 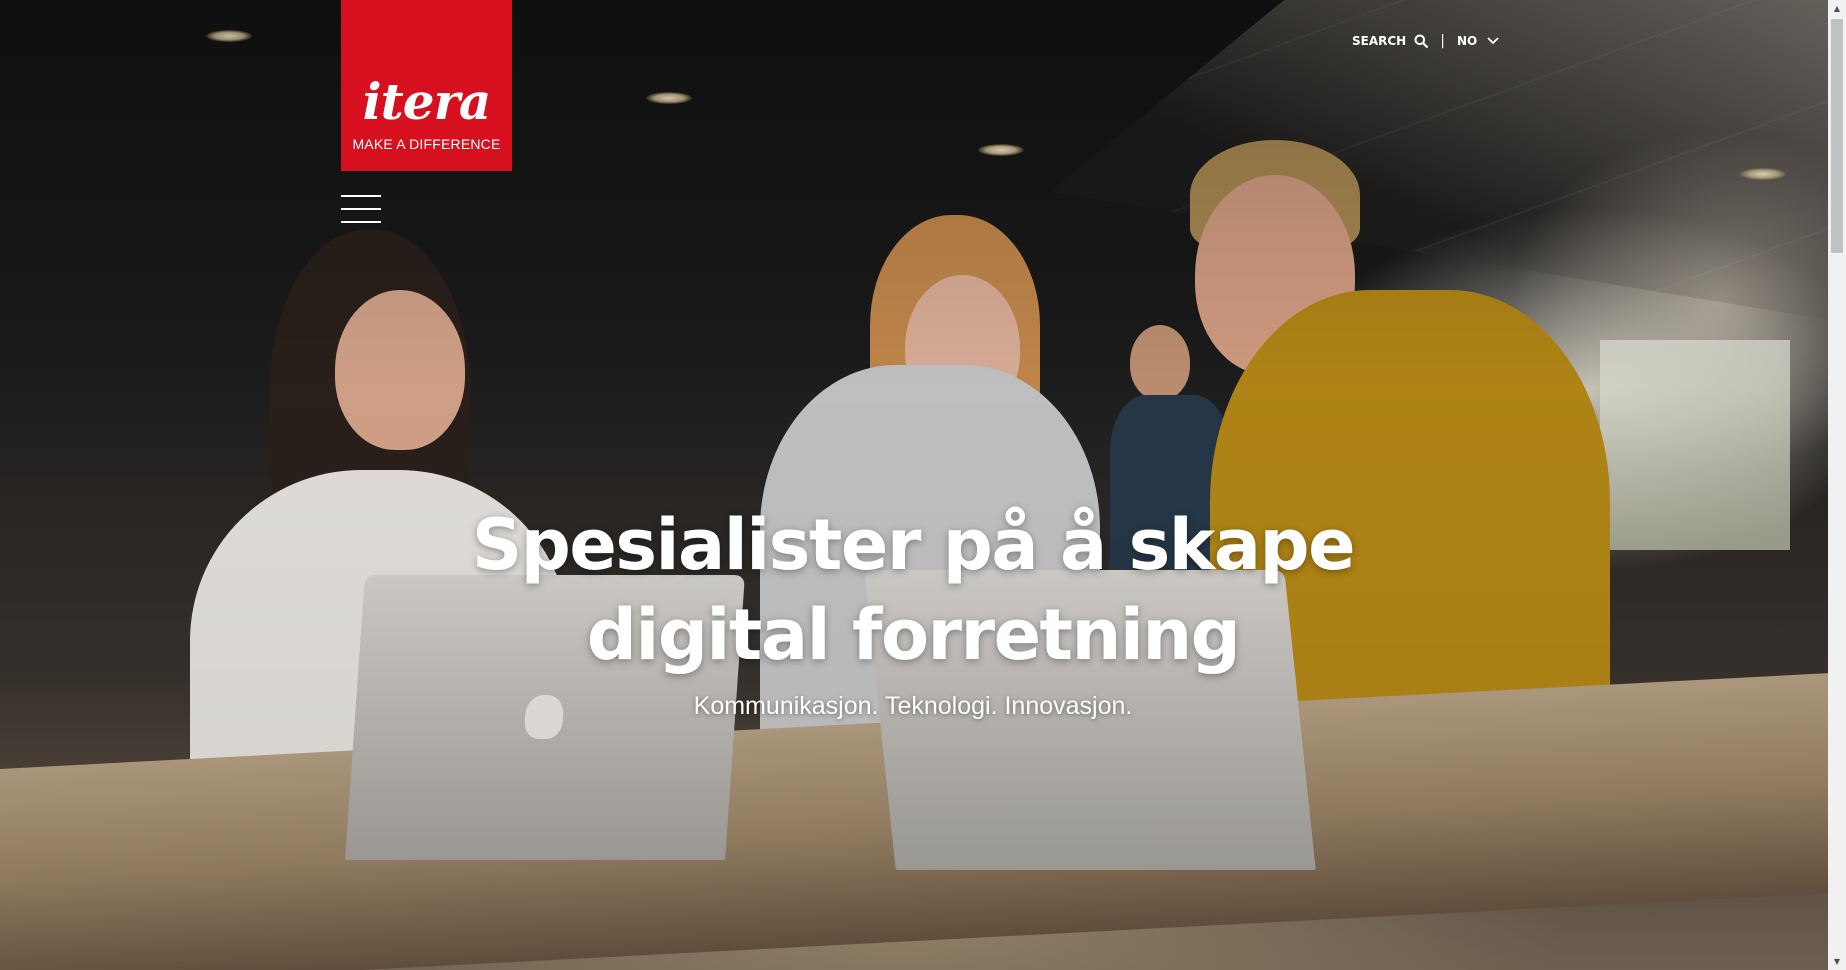 What do you see at coordinates (1467, 41) in the screenshot?
I see `language-label: NO` at bounding box center [1467, 41].